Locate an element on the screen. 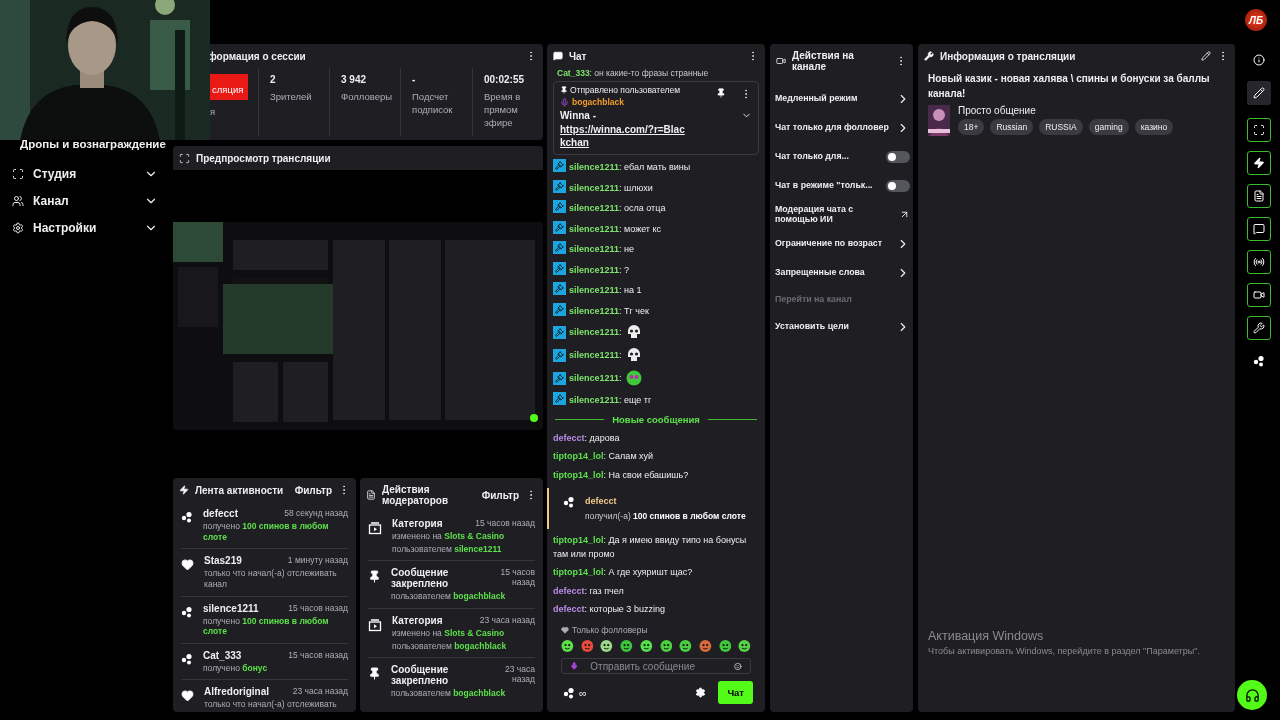  channel-logo: ЛБ is located at coordinates (1256, 20).